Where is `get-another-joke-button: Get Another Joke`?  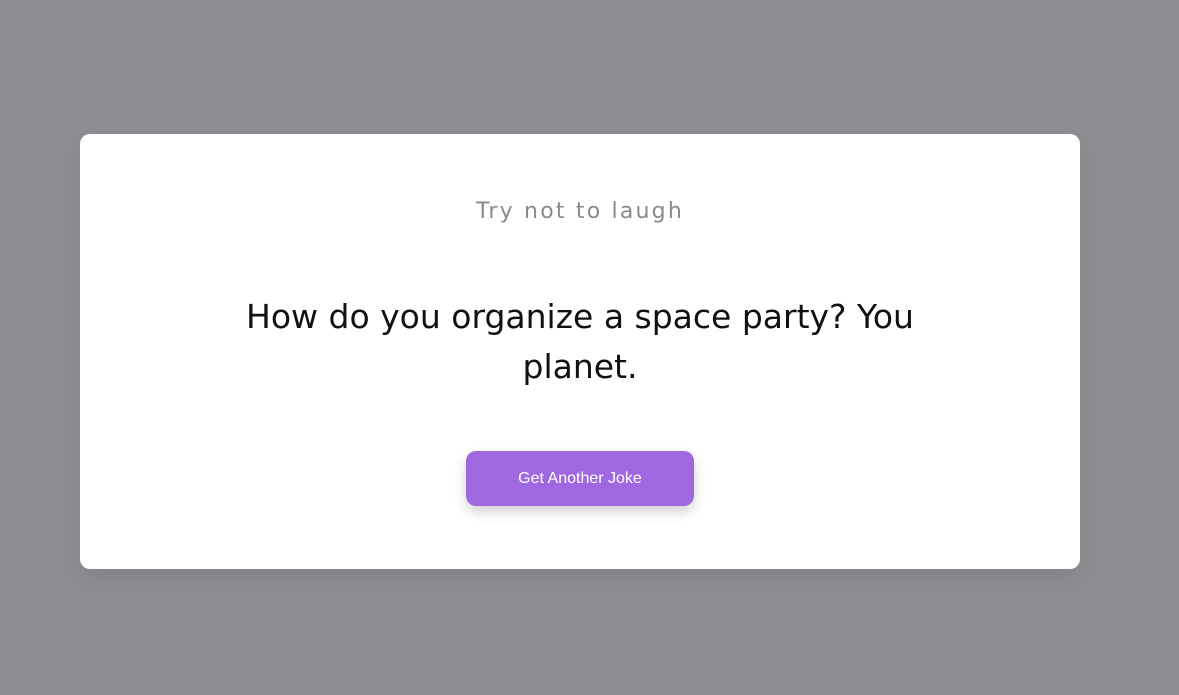 get-another-joke-button: Get Another Joke is located at coordinates (580, 478).